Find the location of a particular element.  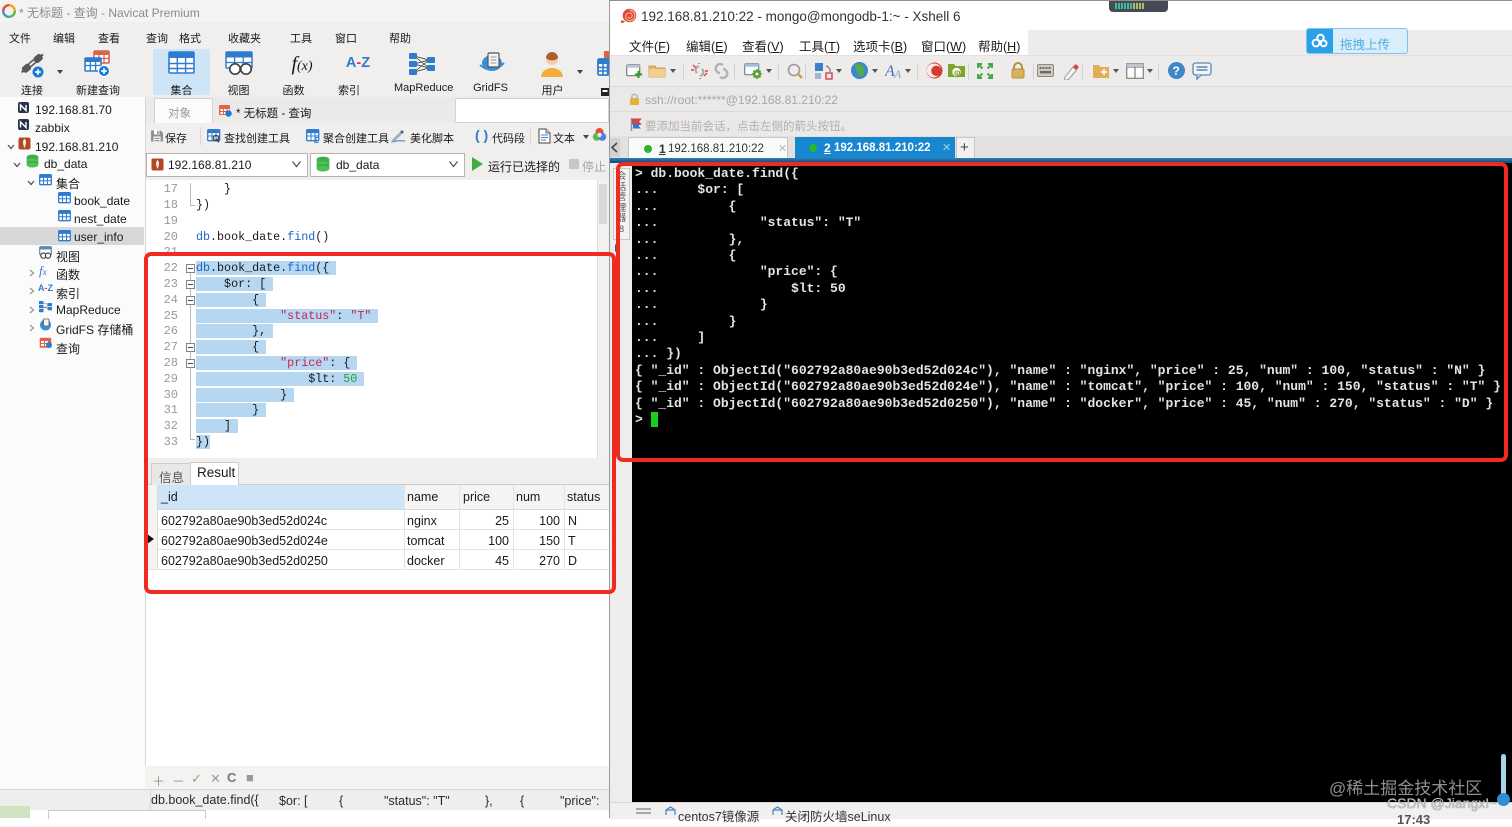

svg-text: A is located at coordinates (897, 73).